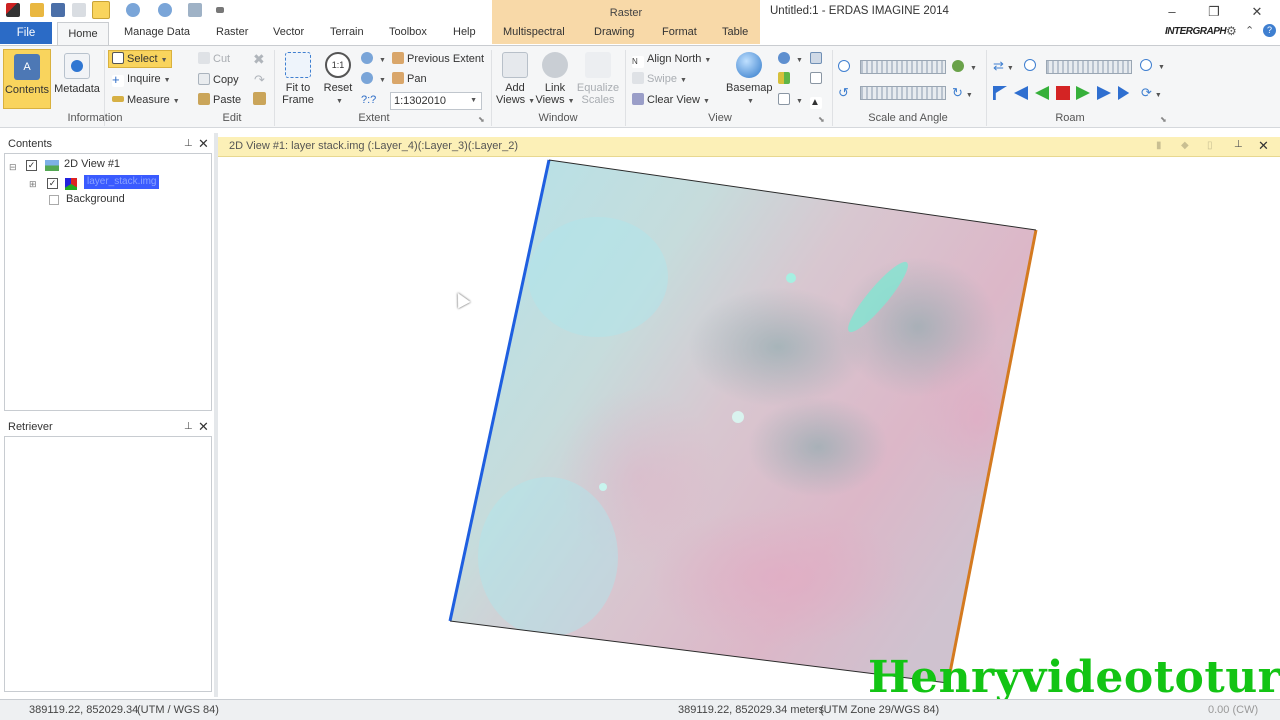 This screenshot has width=1280, height=720. I want to click on tab-terrain: Terrain, so click(347, 32).